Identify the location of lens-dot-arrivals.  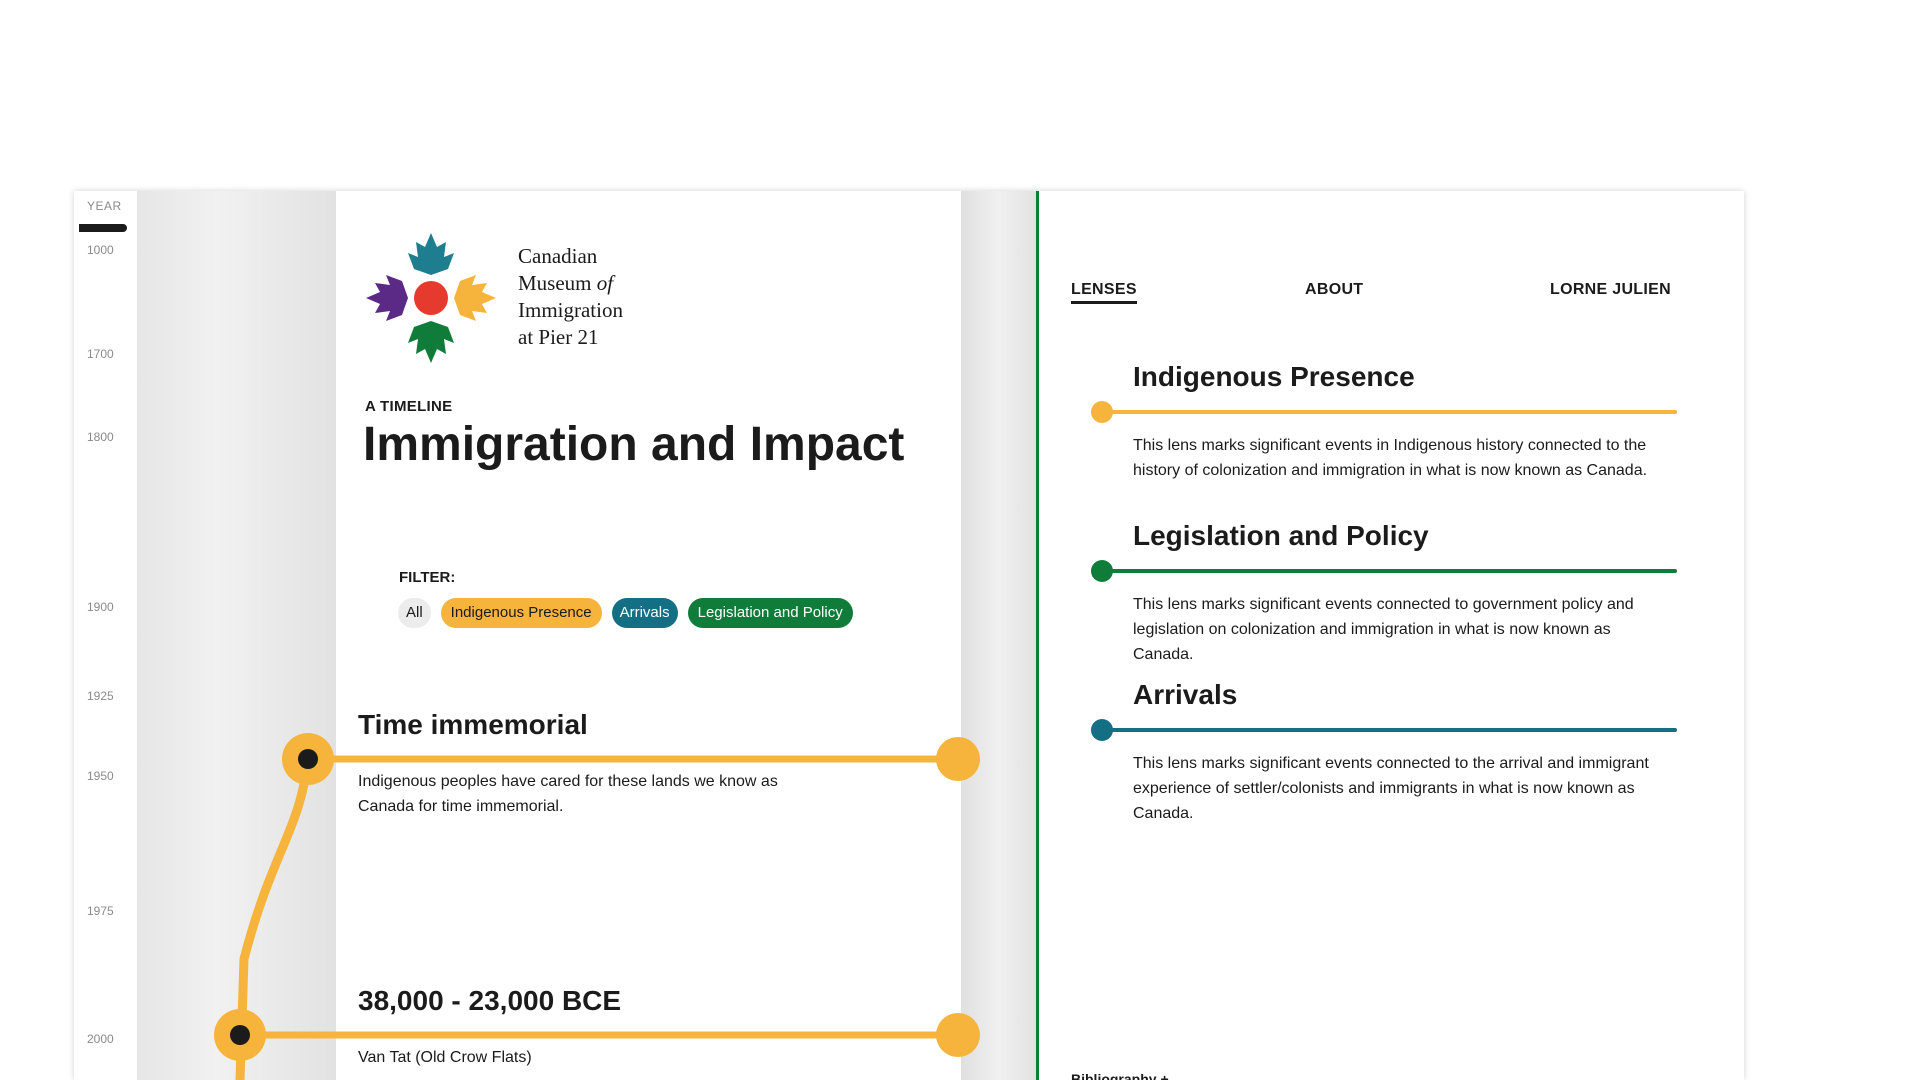
(1102, 730).